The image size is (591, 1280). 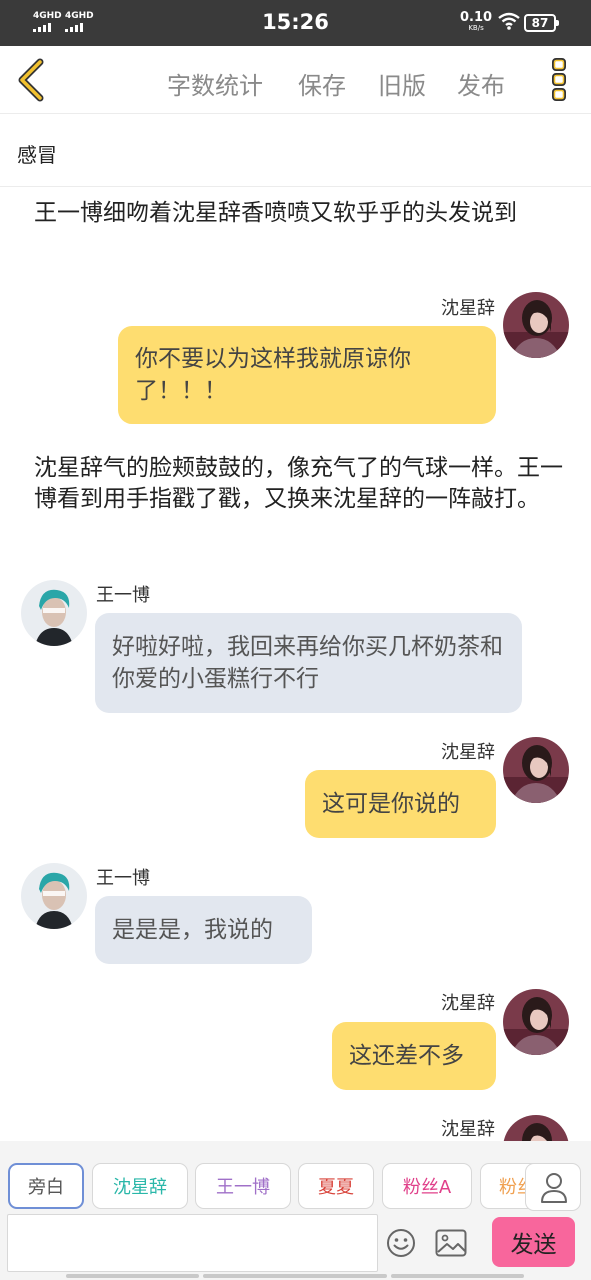 What do you see at coordinates (295, 1276) in the screenshot?
I see `gesture-bar-center` at bounding box center [295, 1276].